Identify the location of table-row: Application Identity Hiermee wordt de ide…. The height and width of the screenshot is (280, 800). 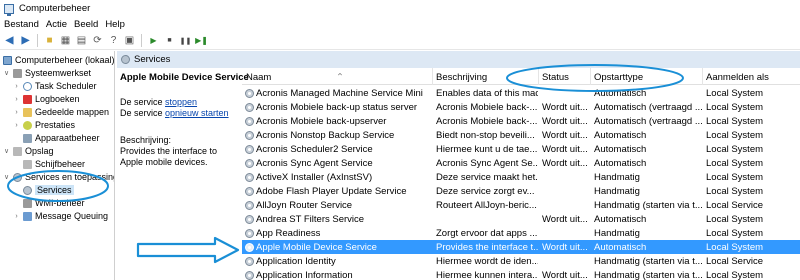
(521, 261).